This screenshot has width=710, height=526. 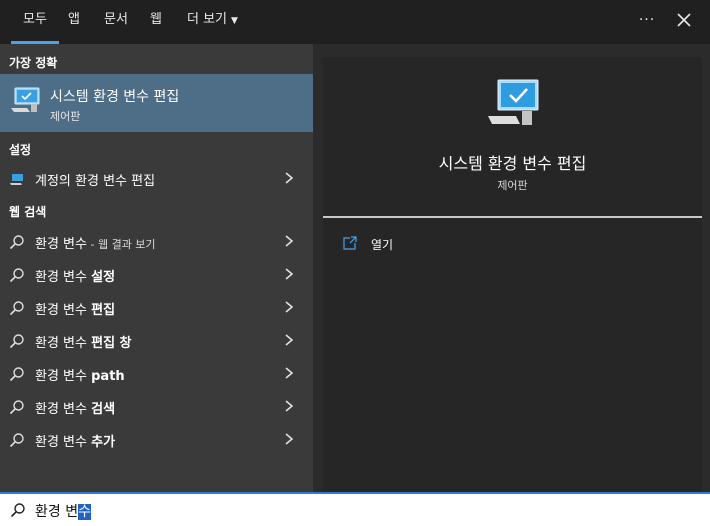 What do you see at coordinates (355, 509) in the screenshot?
I see `search-bar: 환경 변수` at bounding box center [355, 509].